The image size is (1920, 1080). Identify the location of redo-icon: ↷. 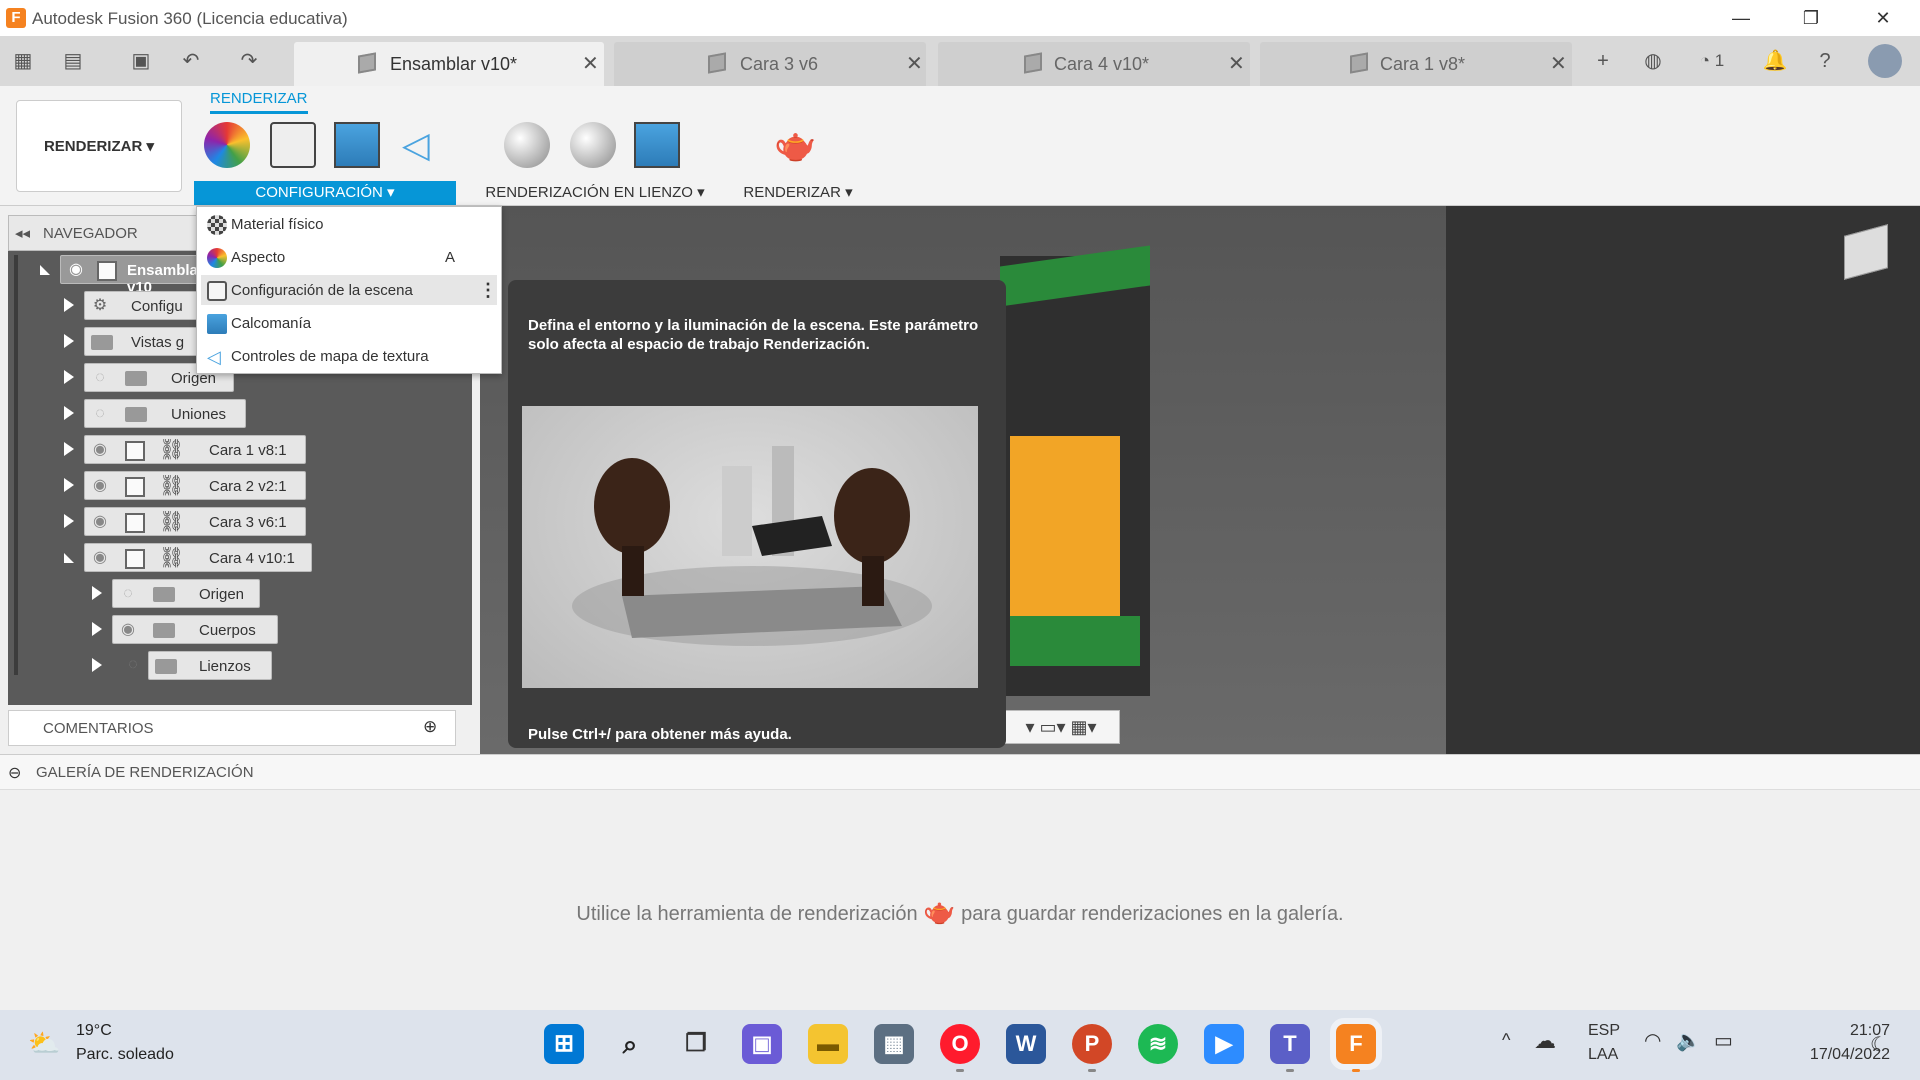
(249, 61).